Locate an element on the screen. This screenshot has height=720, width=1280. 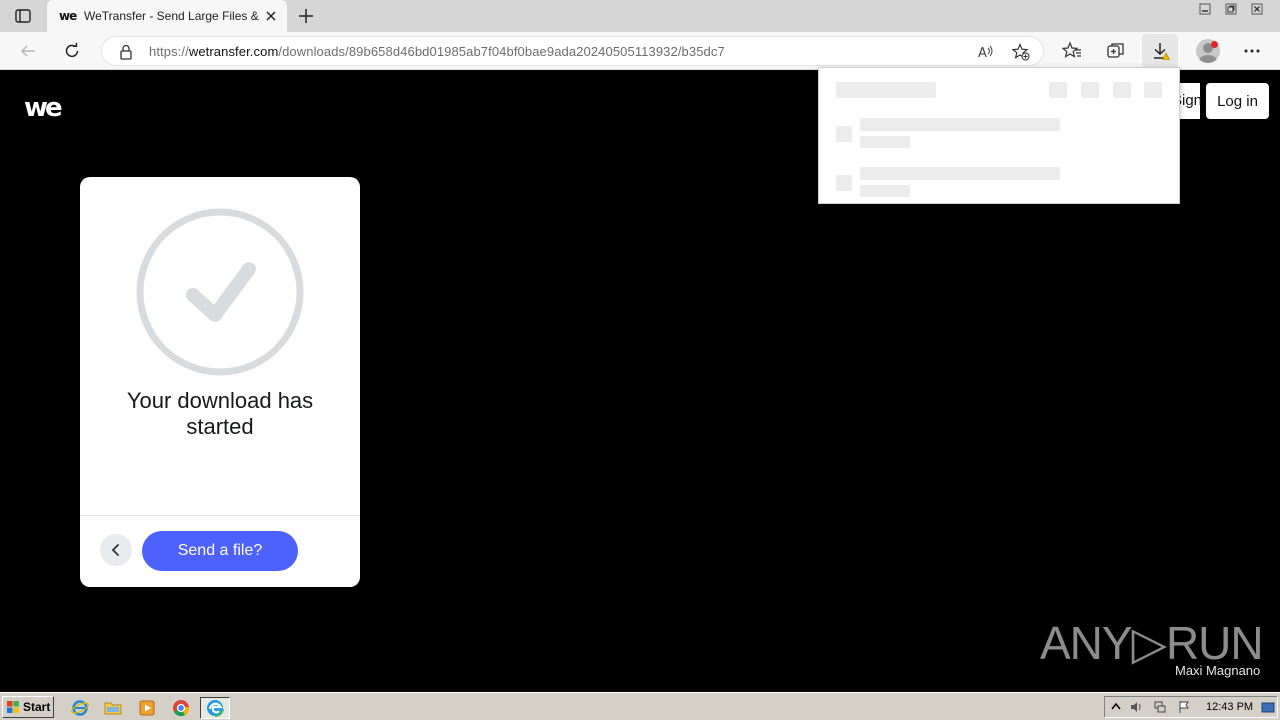
system-tray: 12:43 PM is located at coordinates (1191, 707).